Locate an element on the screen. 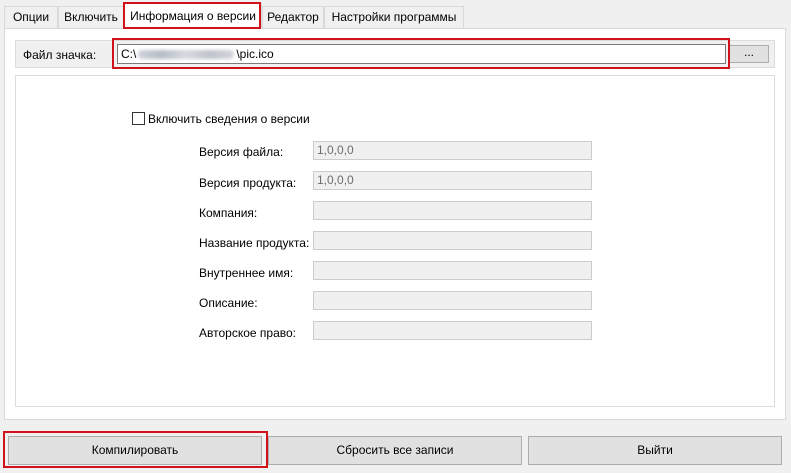 This screenshot has height=473, width=791. tab-options: Опции is located at coordinates (31, 17).